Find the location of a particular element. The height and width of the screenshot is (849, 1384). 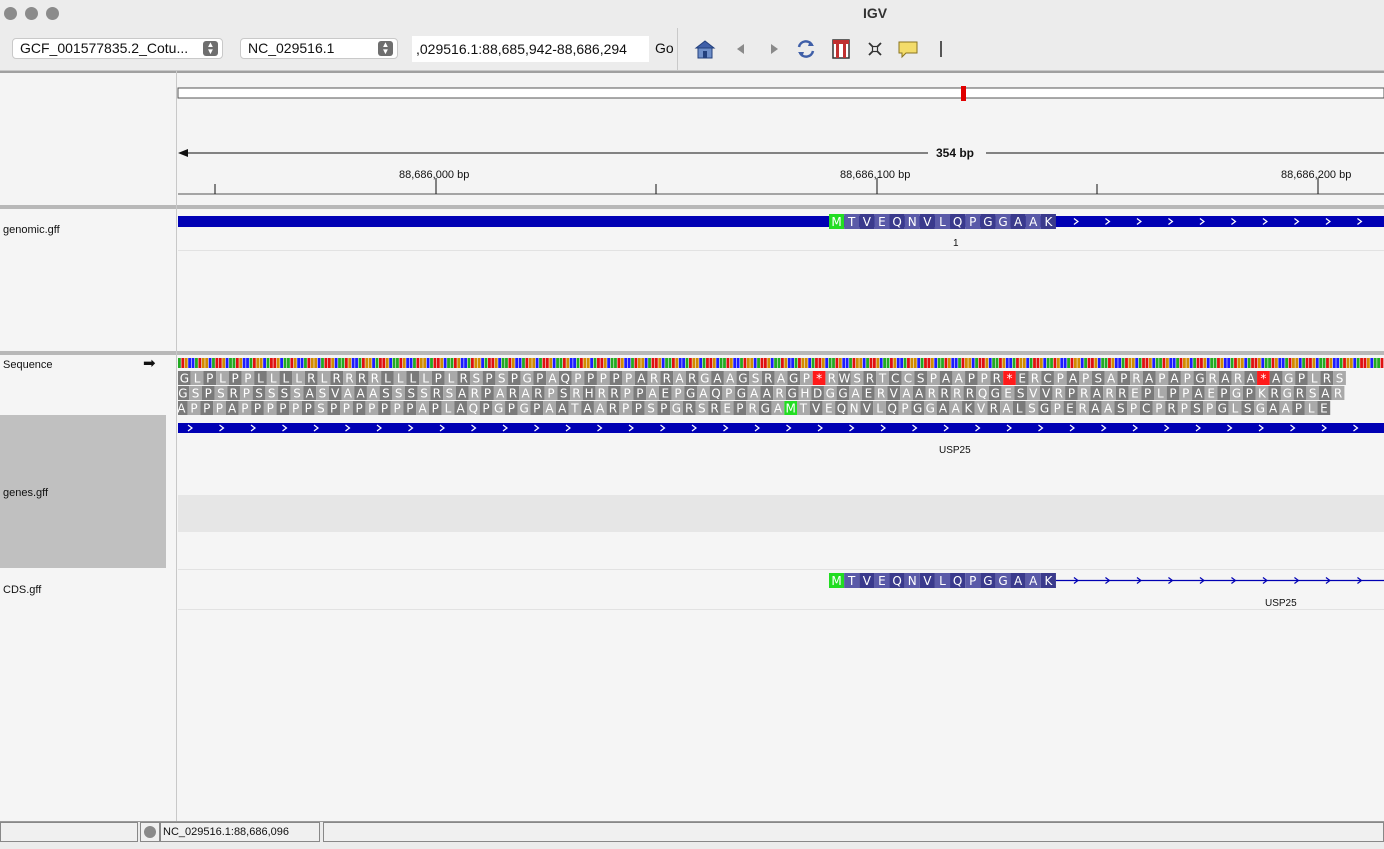

track-name-genes: genes.gff is located at coordinates (25, 493).